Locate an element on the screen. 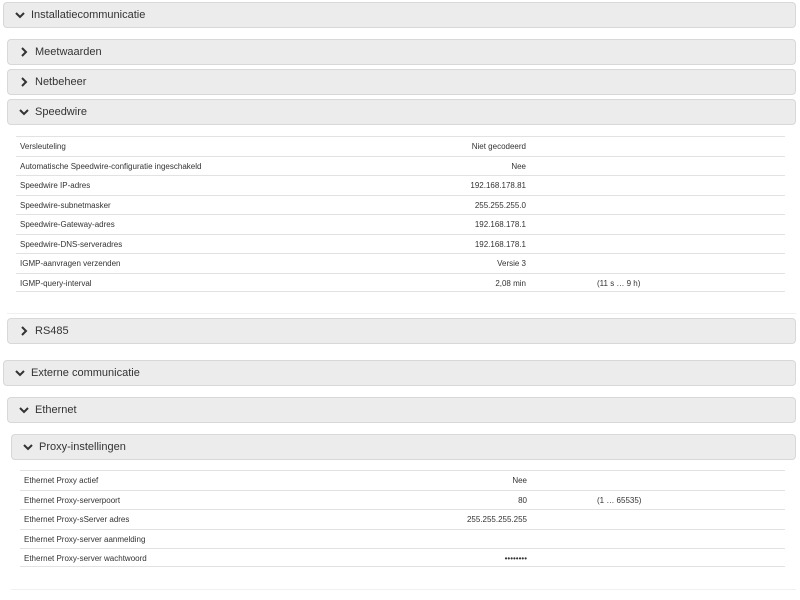 This screenshot has height=600, width=800. row-range: (11 s … 9 h) is located at coordinates (619, 283).